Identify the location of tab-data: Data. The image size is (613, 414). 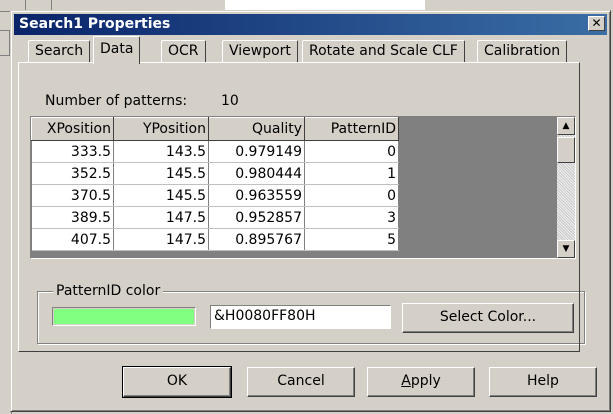
(117, 50).